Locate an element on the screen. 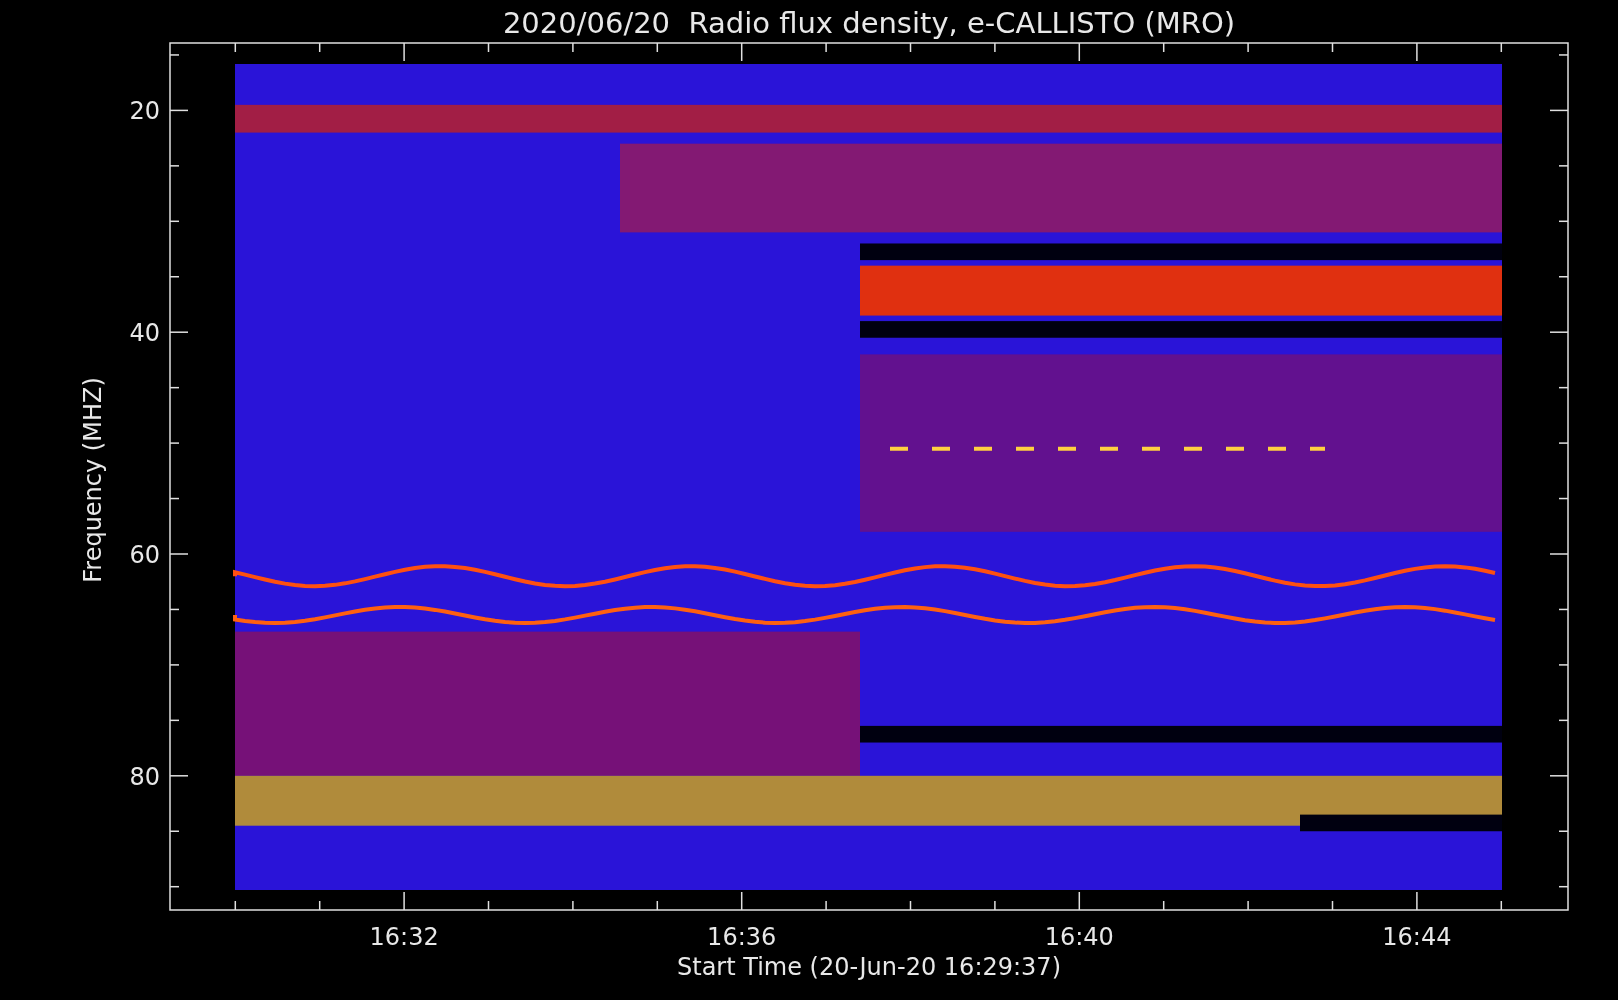 This screenshot has width=1618, height=1000. y-tick-label: 80 is located at coordinates (144, 776).